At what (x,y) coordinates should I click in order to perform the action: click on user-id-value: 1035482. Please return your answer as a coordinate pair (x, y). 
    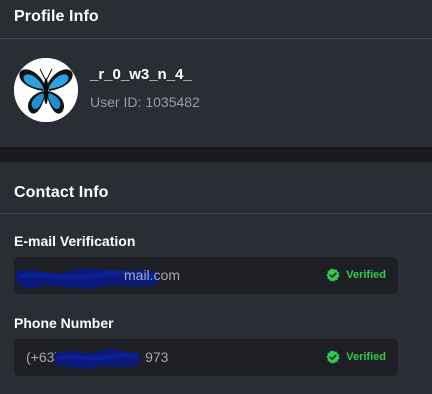
    Looking at the image, I should click on (172, 102).